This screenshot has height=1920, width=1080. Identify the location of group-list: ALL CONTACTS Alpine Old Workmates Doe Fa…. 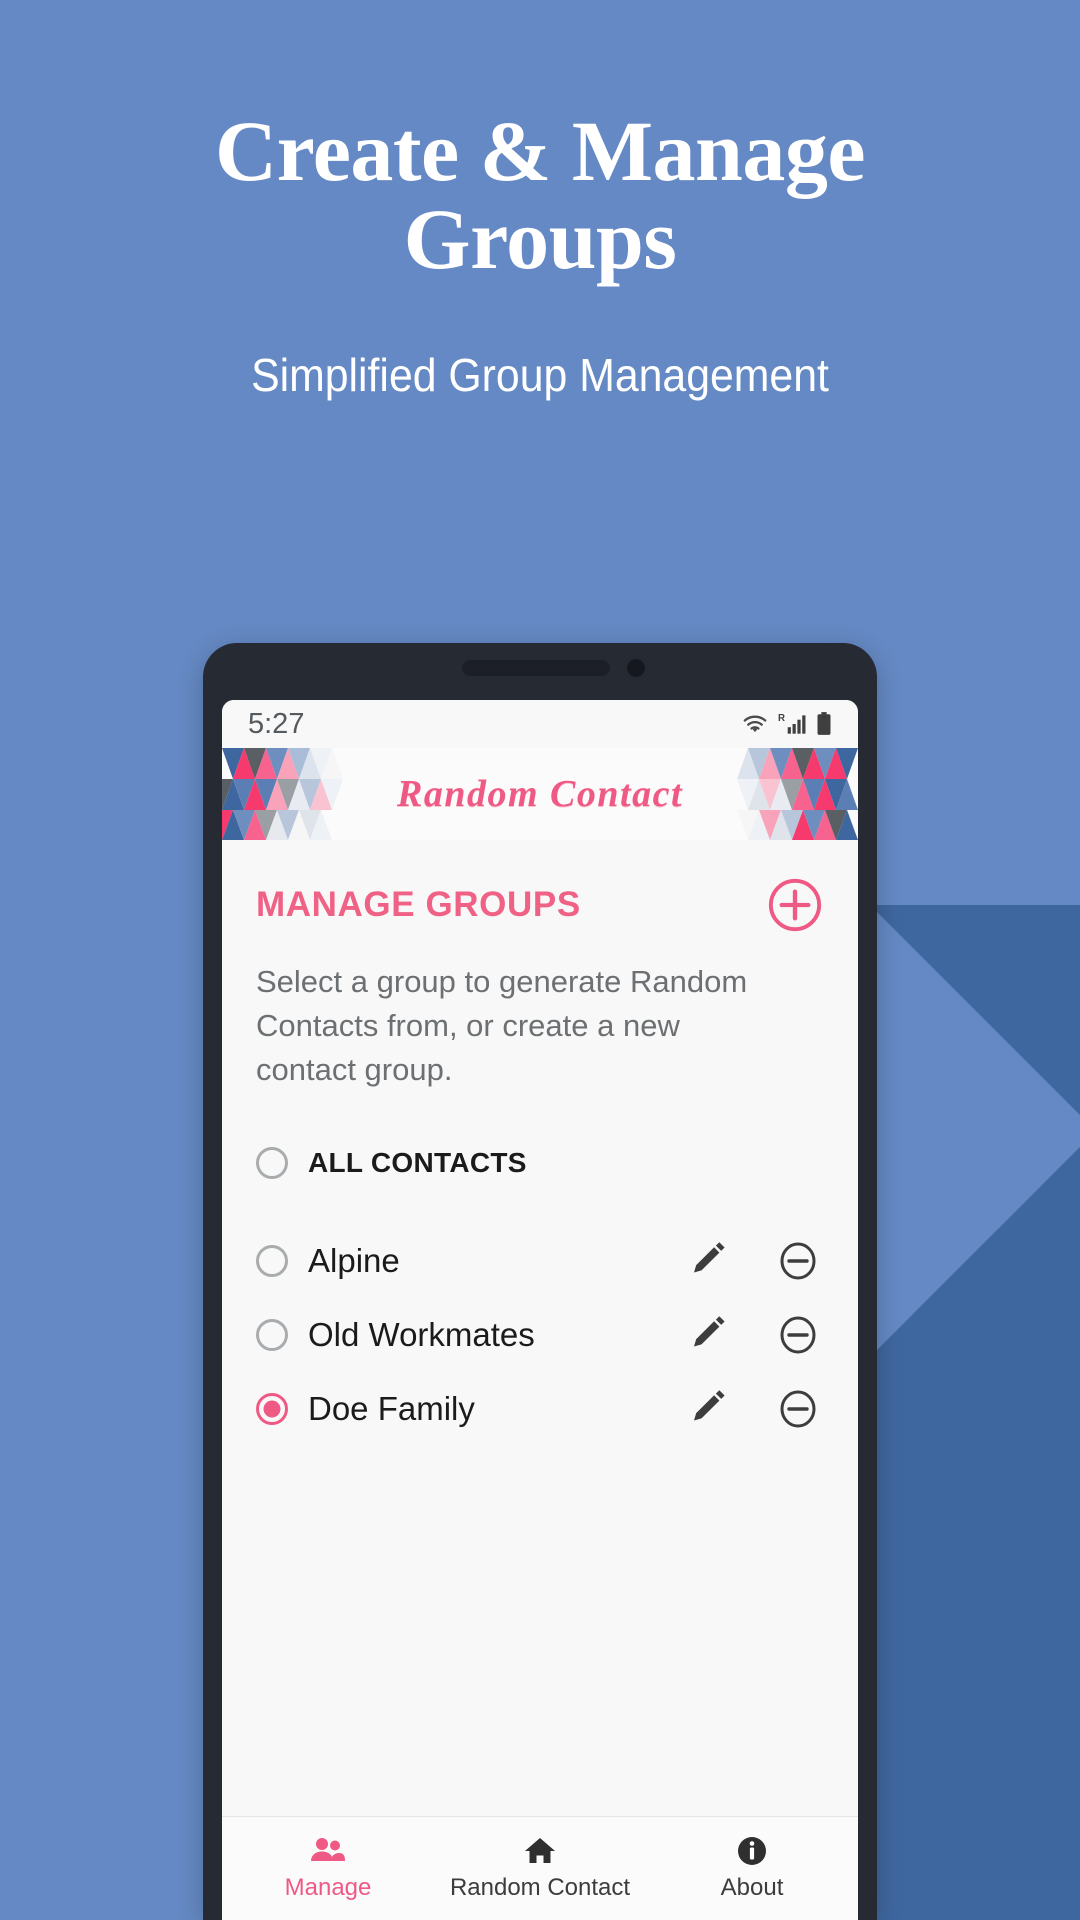
(540, 1286).